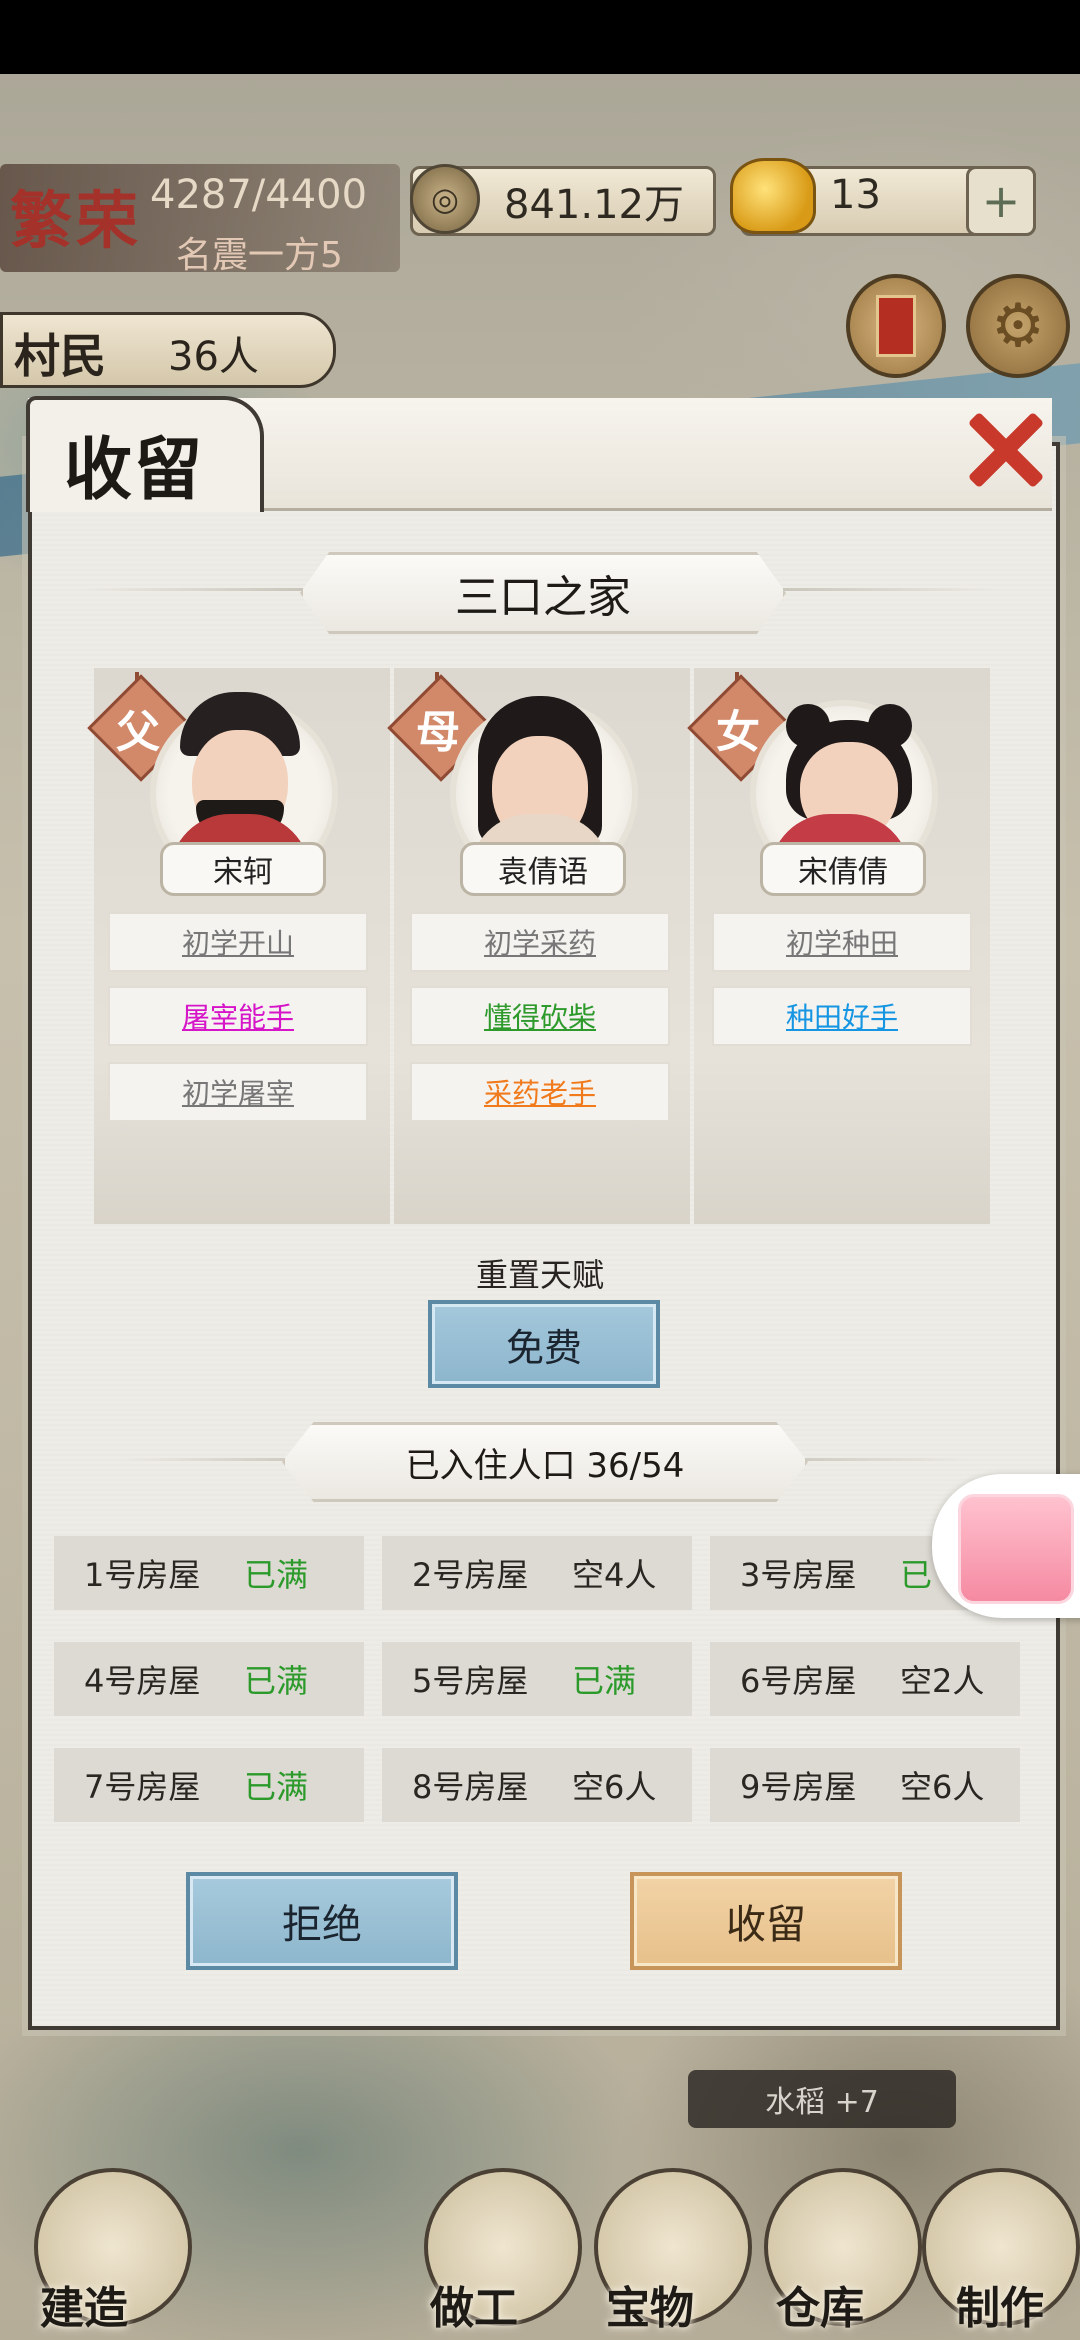  What do you see at coordinates (842, 942) in the screenshot?
I see `talent-item: 初学种田` at bounding box center [842, 942].